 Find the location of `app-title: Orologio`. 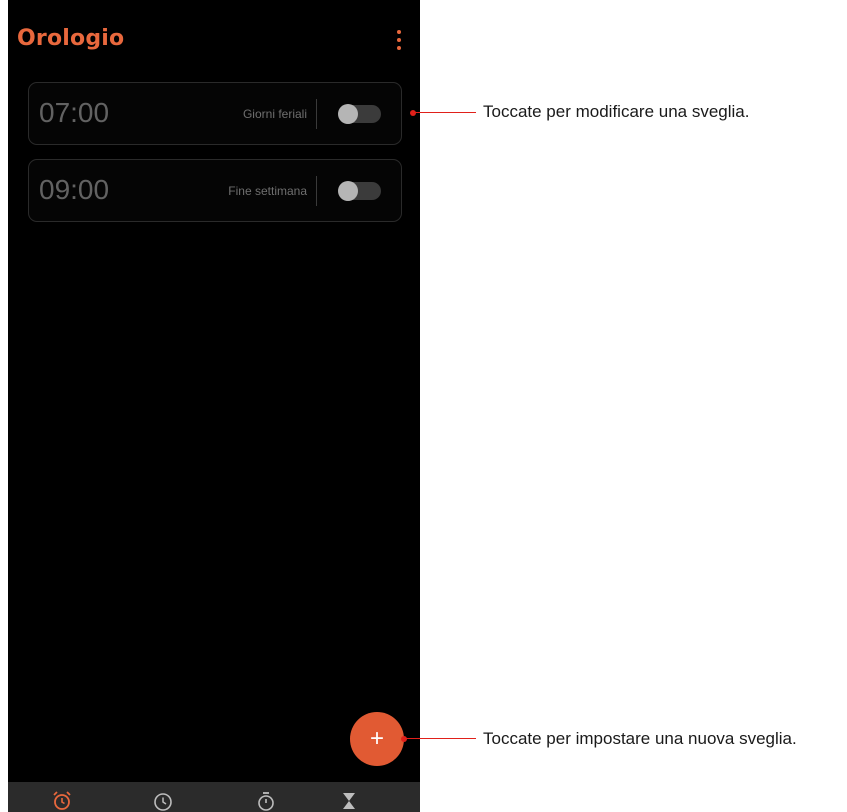

app-title: Orologio is located at coordinates (71, 38).